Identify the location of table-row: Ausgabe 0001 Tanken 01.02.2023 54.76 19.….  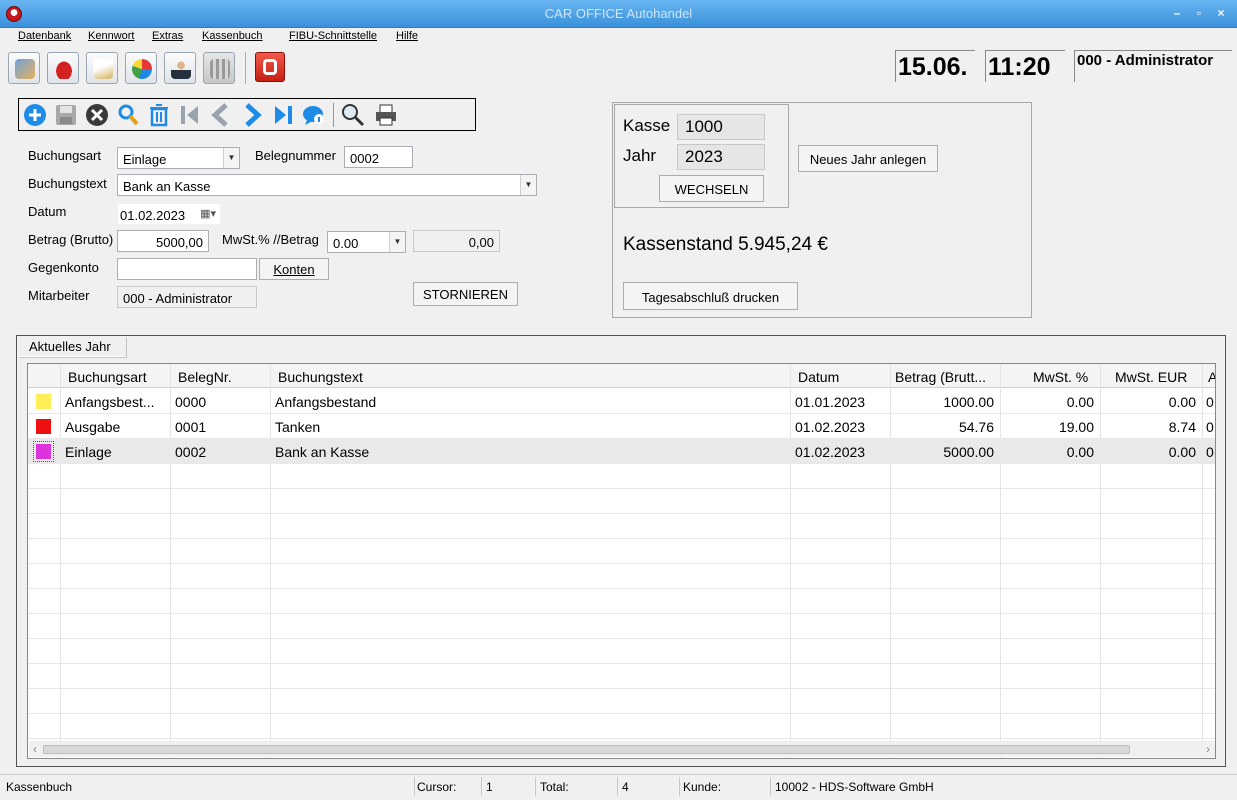
(621, 426).